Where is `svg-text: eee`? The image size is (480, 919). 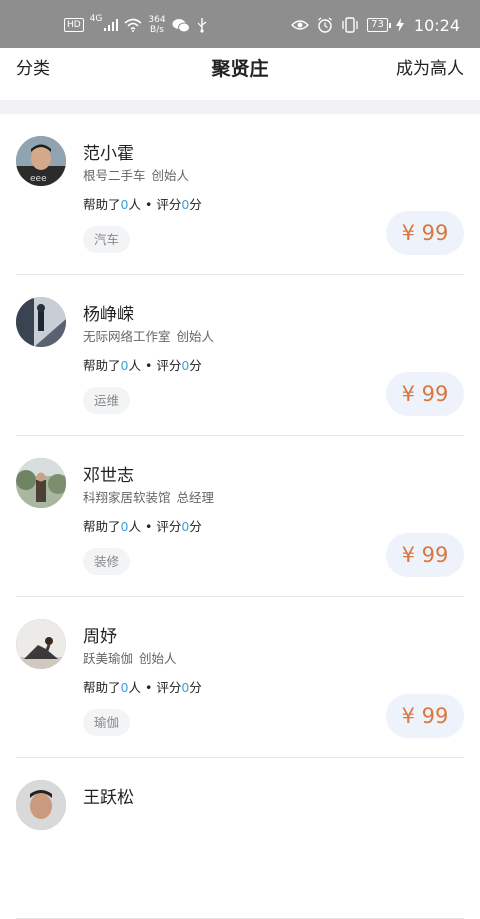 svg-text: eee is located at coordinates (38, 179).